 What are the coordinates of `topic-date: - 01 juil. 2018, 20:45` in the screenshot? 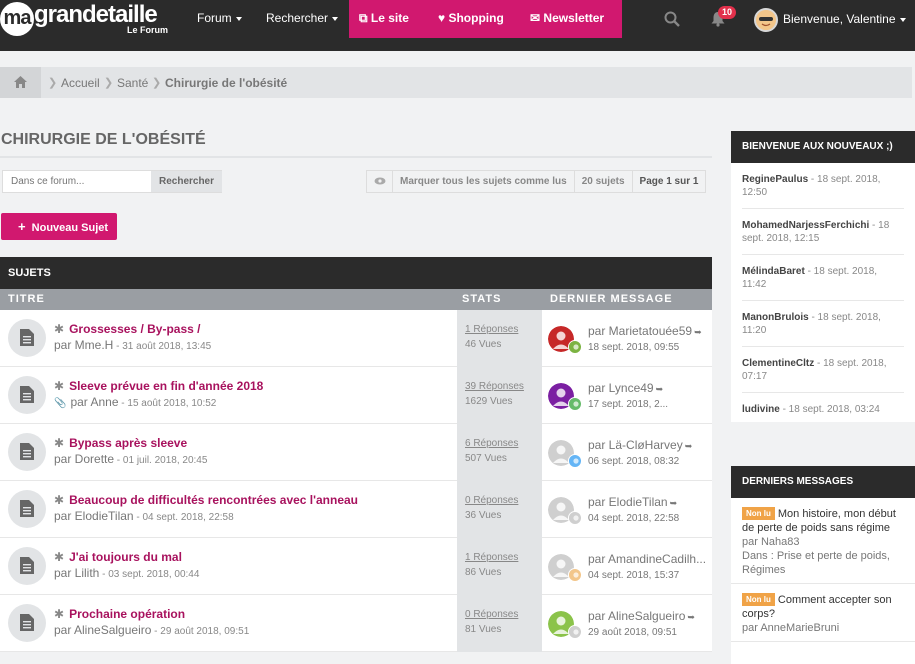 It's located at (161, 460).